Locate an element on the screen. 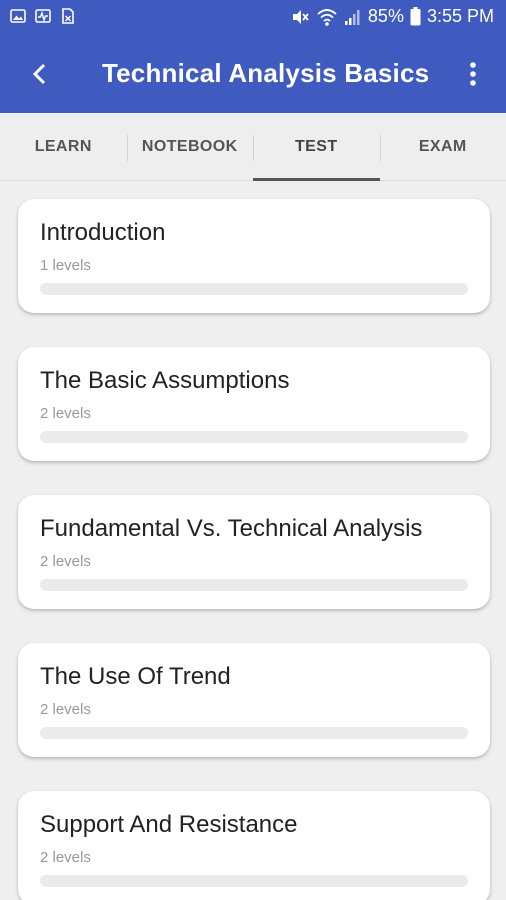  activity-icon is located at coordinates (43, 16).